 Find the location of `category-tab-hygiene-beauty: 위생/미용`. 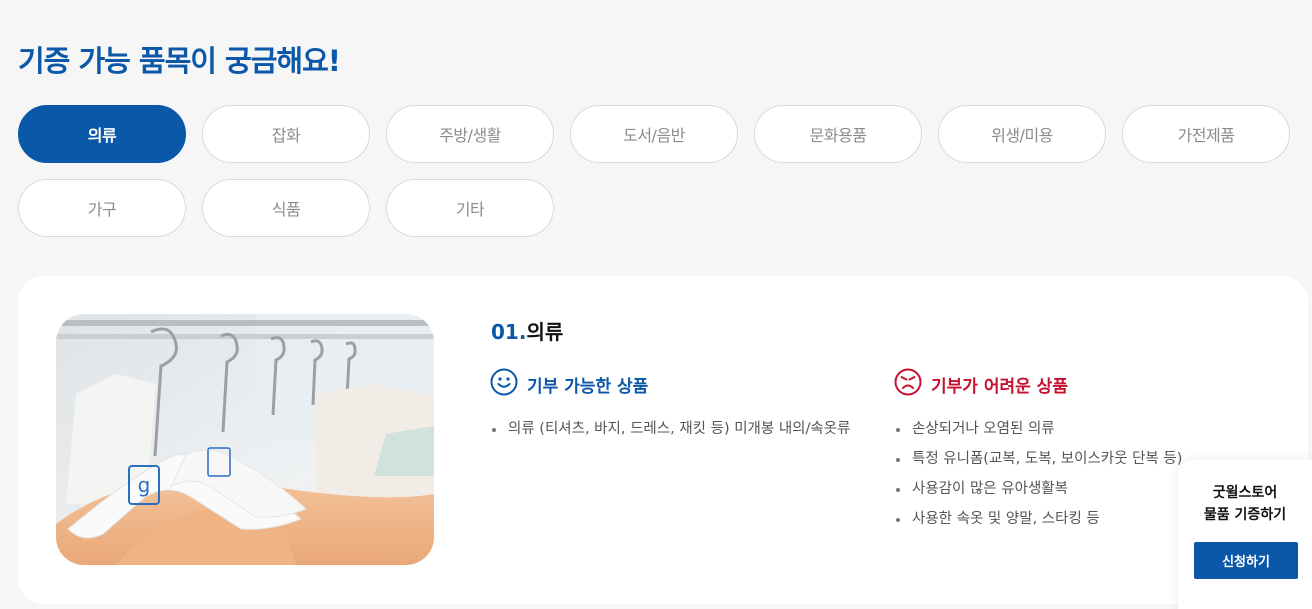

category-tab-hygiene-beauty: 위생/미용 is located at coordinates (1022, 134).